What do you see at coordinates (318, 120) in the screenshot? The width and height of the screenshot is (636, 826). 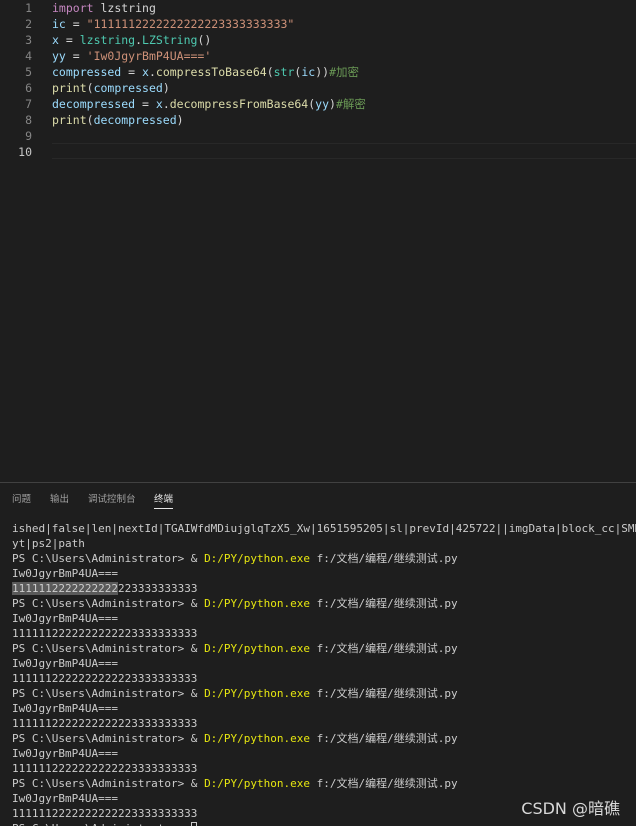 I see `code-line: 8 print(decompressed)` at bounding box center [318, 120].